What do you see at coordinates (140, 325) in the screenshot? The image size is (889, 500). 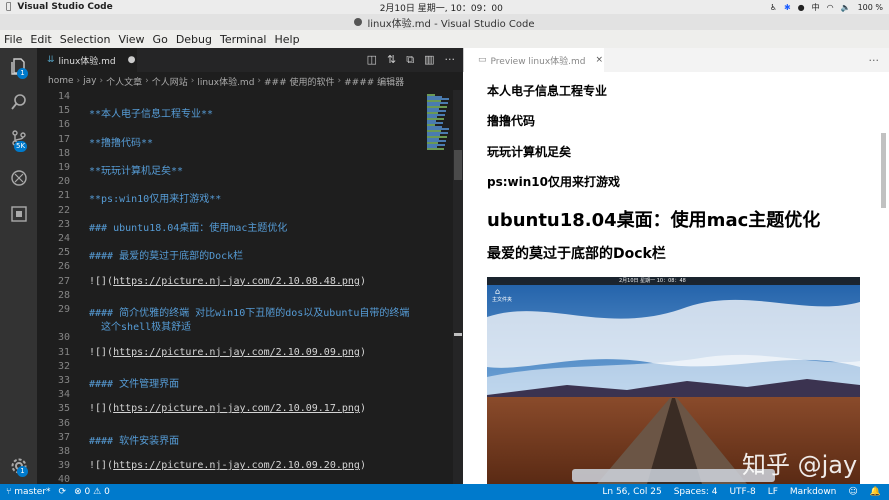 I see `code-line: 这个shell极其舒适` at bounding box center [140, 325].